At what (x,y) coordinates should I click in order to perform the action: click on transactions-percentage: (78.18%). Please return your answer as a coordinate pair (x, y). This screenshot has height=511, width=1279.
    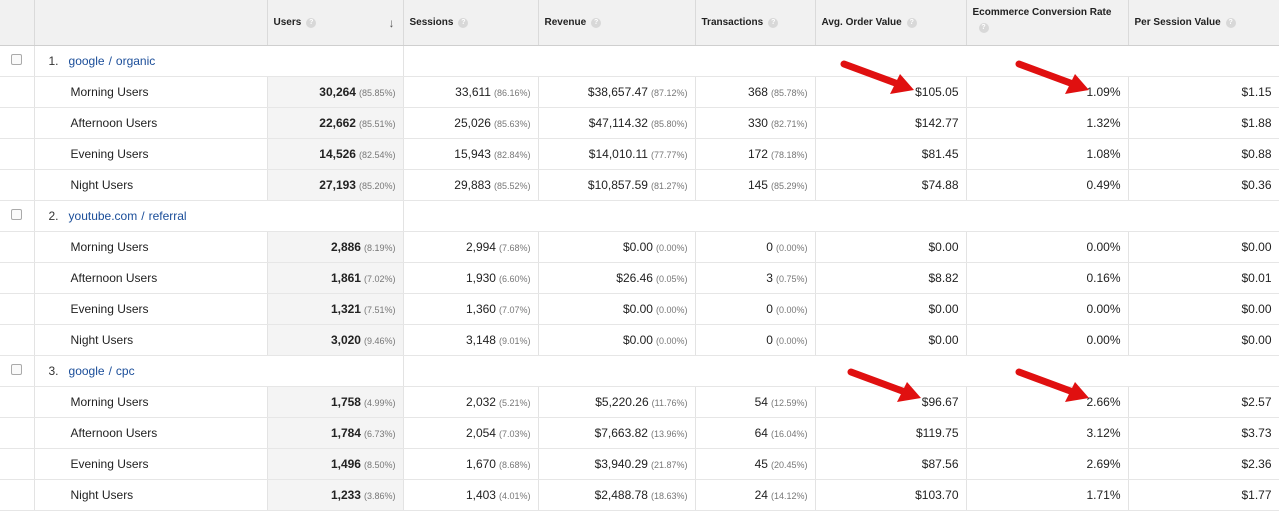
    Looking at the image, I should click on (789, 155).